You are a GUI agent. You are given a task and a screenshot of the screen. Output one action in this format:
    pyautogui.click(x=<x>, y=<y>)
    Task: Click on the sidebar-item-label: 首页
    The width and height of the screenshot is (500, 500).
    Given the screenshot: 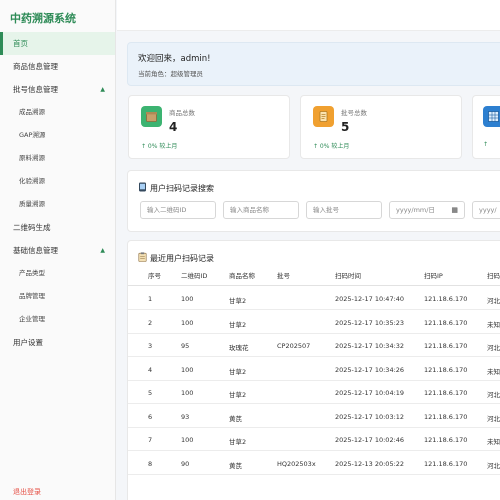 What is the action you would take?
    pyautogui.click(x=20, y=43)
    